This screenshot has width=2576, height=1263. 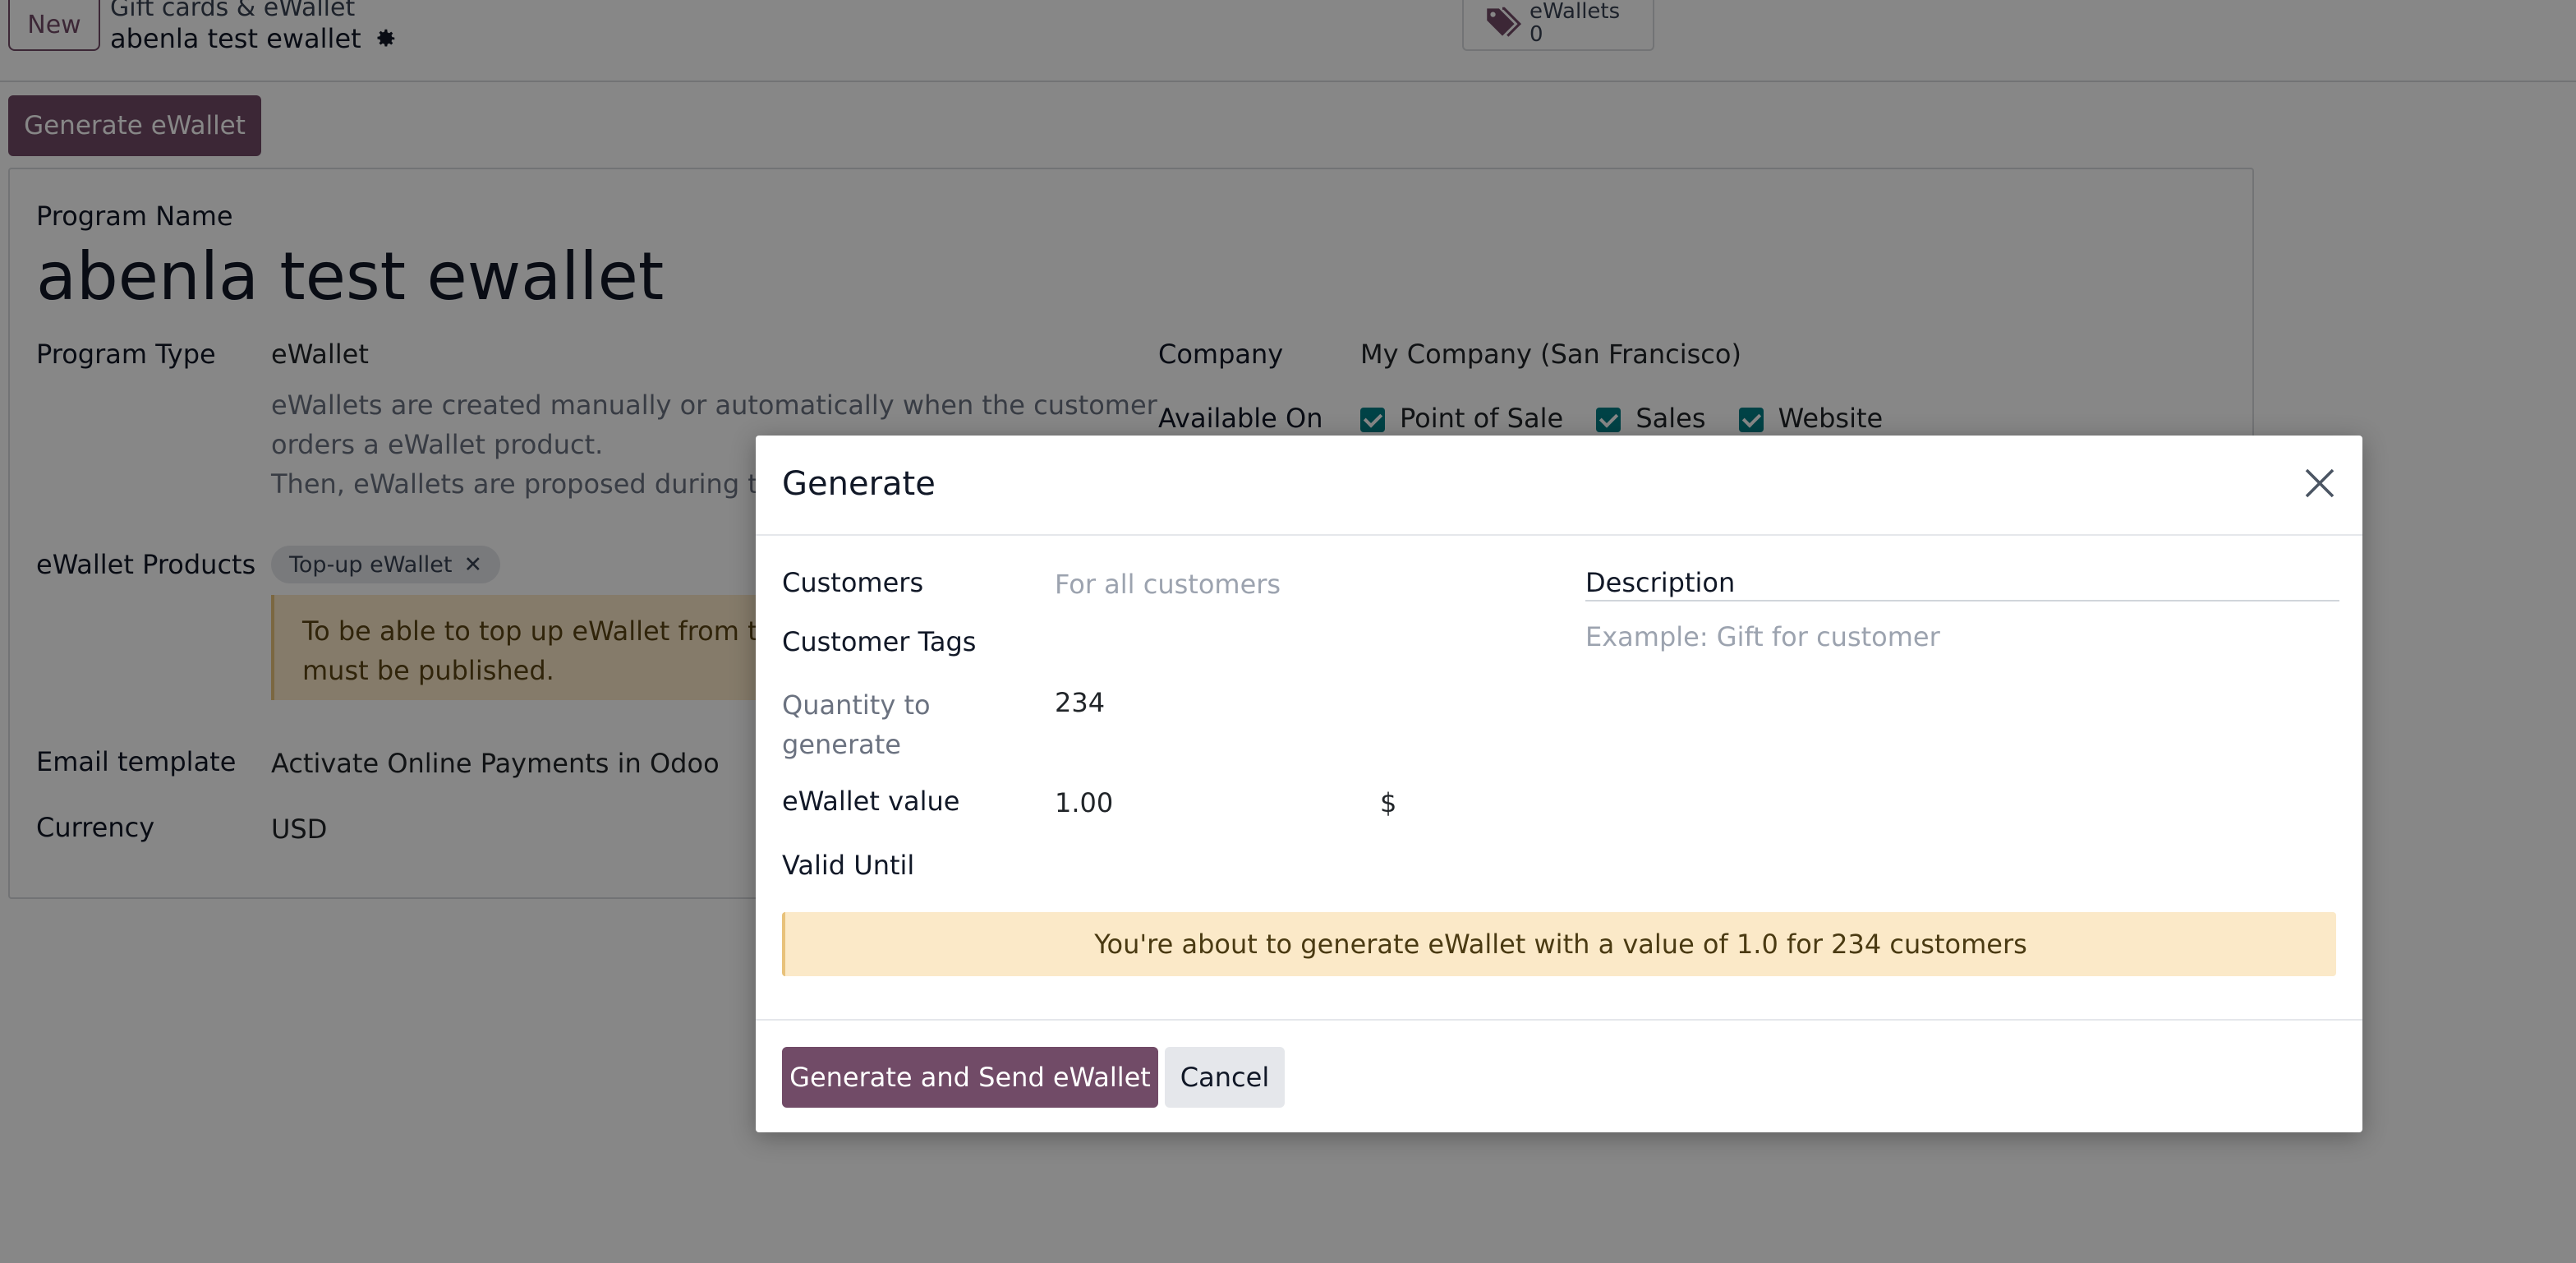 I want to click on customer-tags-label: Customer Tags, so click(x=879, y=641).